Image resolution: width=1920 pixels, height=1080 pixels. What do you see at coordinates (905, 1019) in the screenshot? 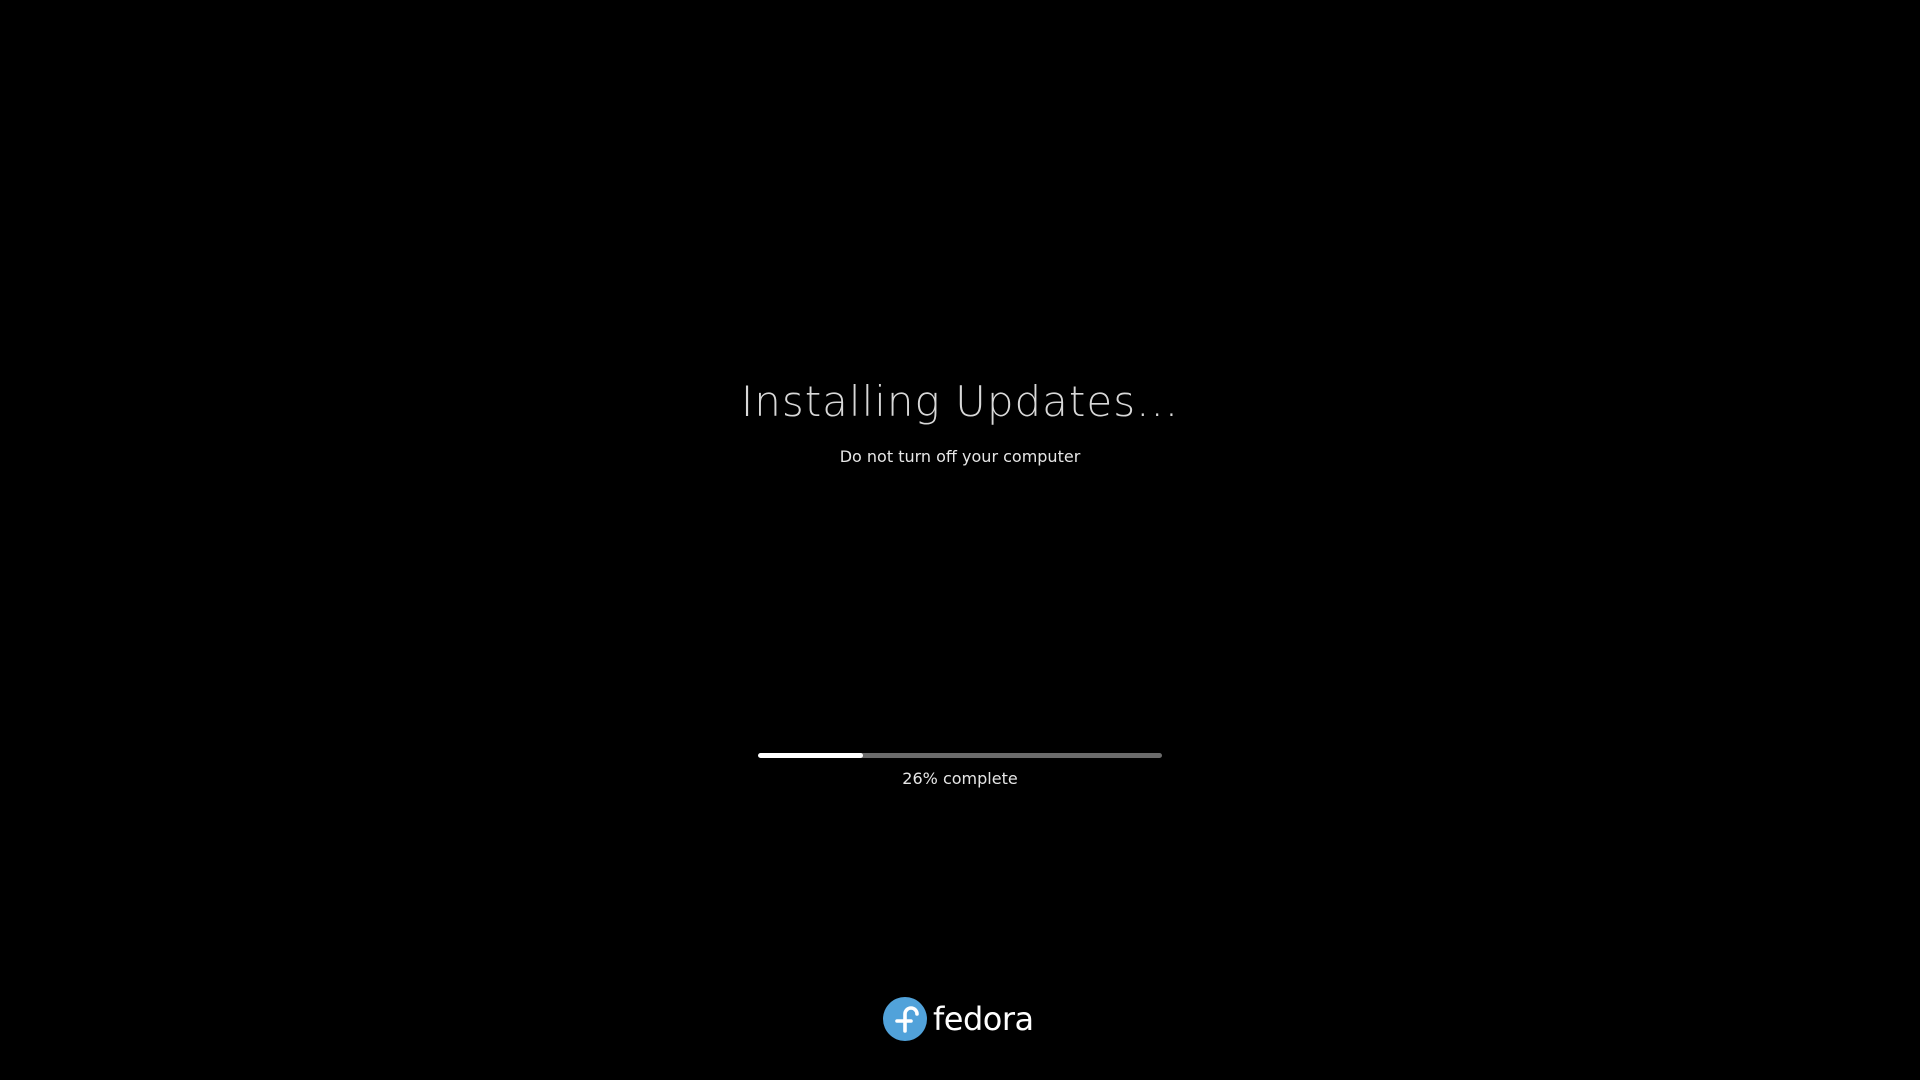
I see `fedora-infinity-icon` at bounding box center [905, 1019].